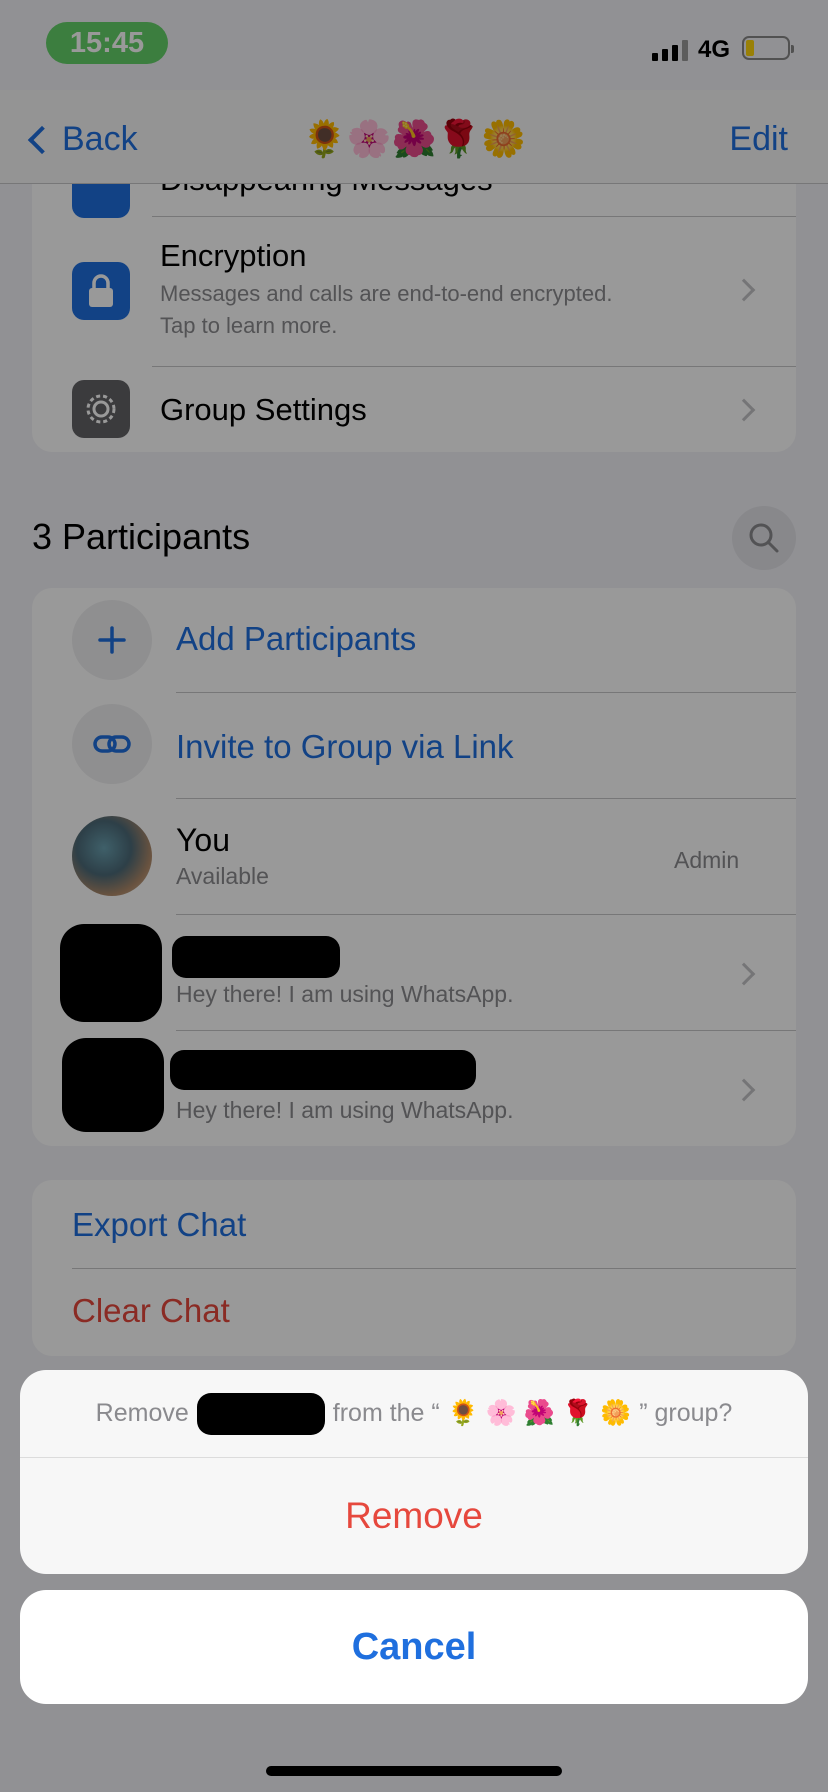 The width and height of the screenshot is (828, 1792). Describe the element at coordinates (260, 1413) in the screenshot. I see `redacted-participant-name` at that location.